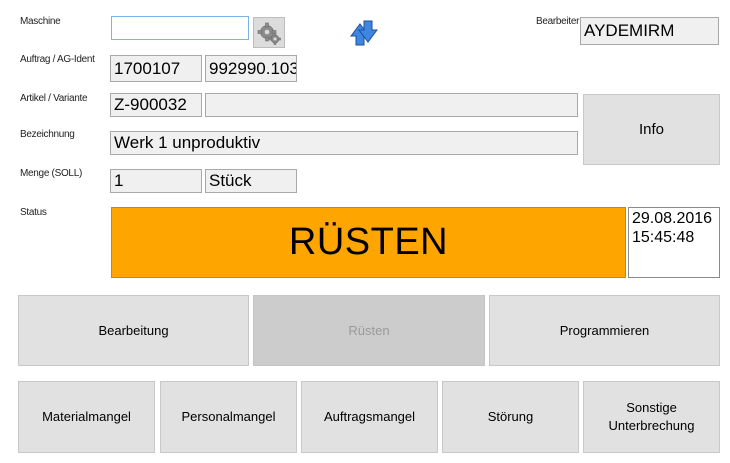 The width and height of the screenshot is (730, 463). I want to click on status-label: Status, so click(33, 212).